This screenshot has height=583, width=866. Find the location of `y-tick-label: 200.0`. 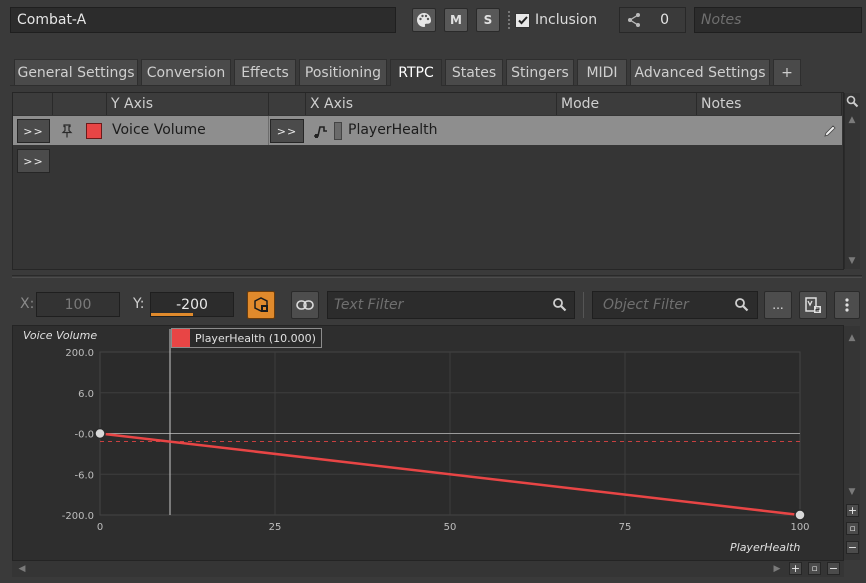

y-tick-label: 200.0 is located at coordinates (79, 353).